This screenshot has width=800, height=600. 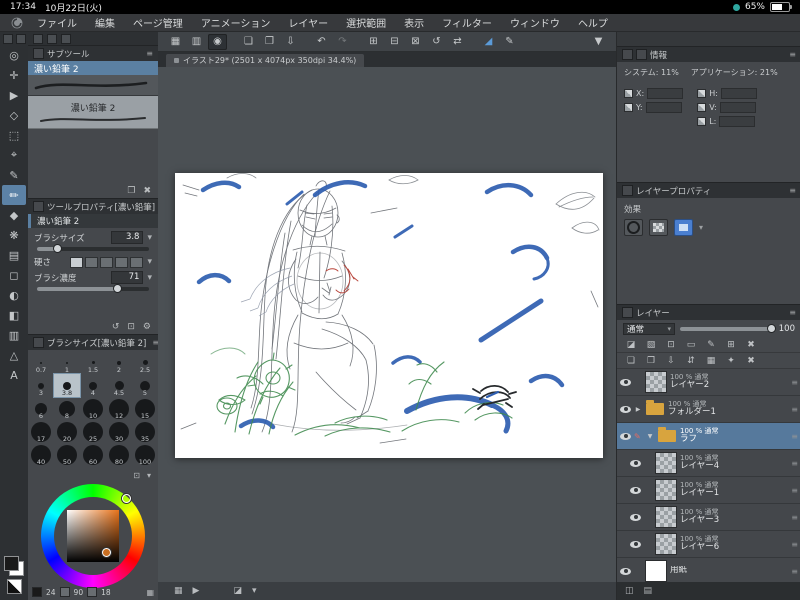 What do you see at coordinates (14, 175) in the screenshot?
I see `pen-tool: ✎` at bounding box center [14, 175].